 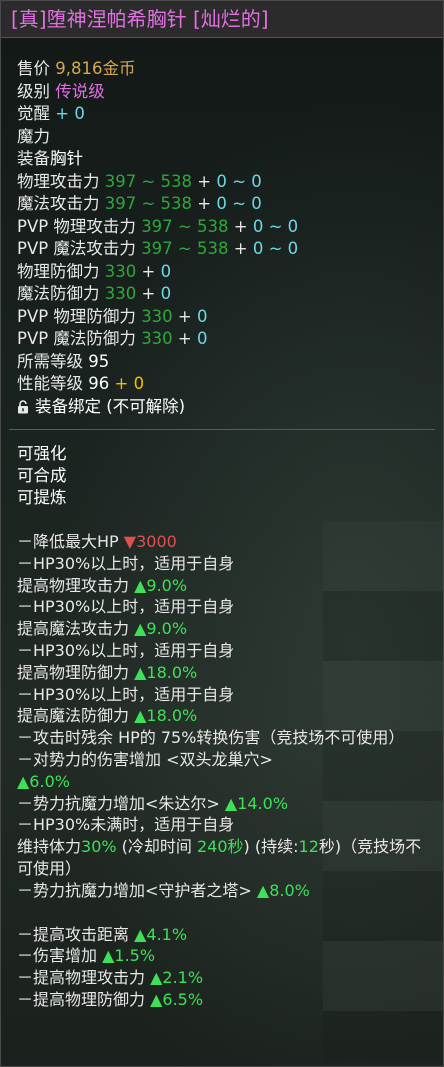 I want to click on effect-line: －HP30%未满时，适用于自身, so click(x=126, y=825).